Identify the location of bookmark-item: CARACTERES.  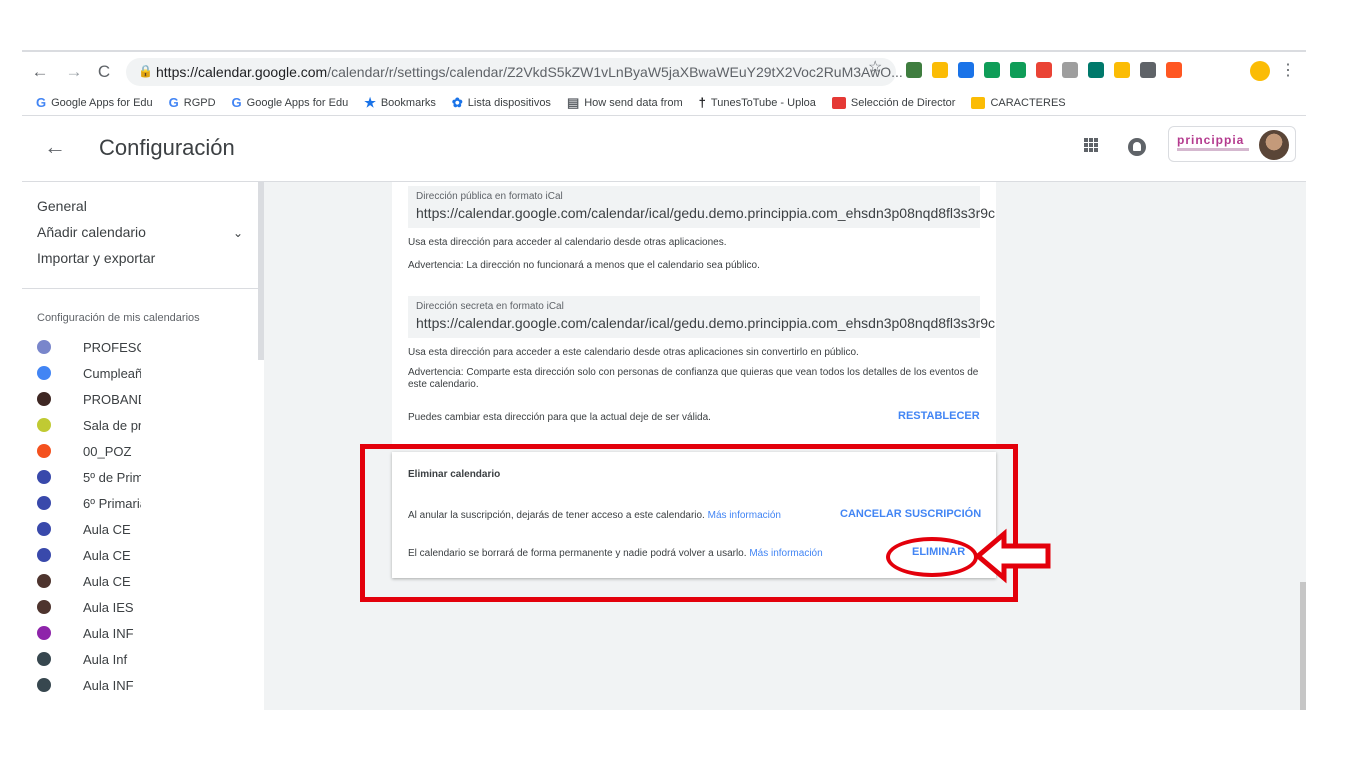
(1018, 102).